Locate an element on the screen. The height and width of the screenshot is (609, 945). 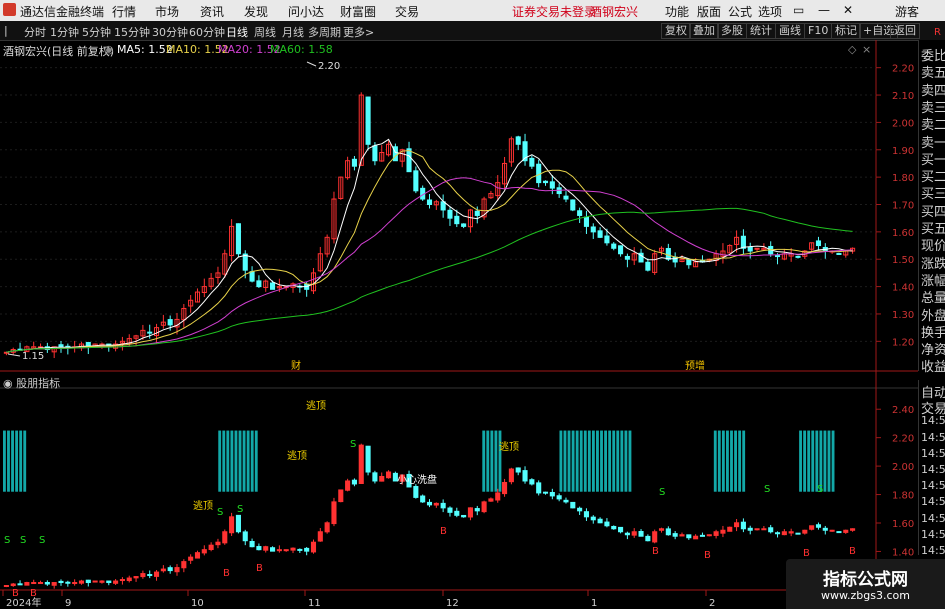
overlay-button: 叠加 is located at coordinates (704, 31).